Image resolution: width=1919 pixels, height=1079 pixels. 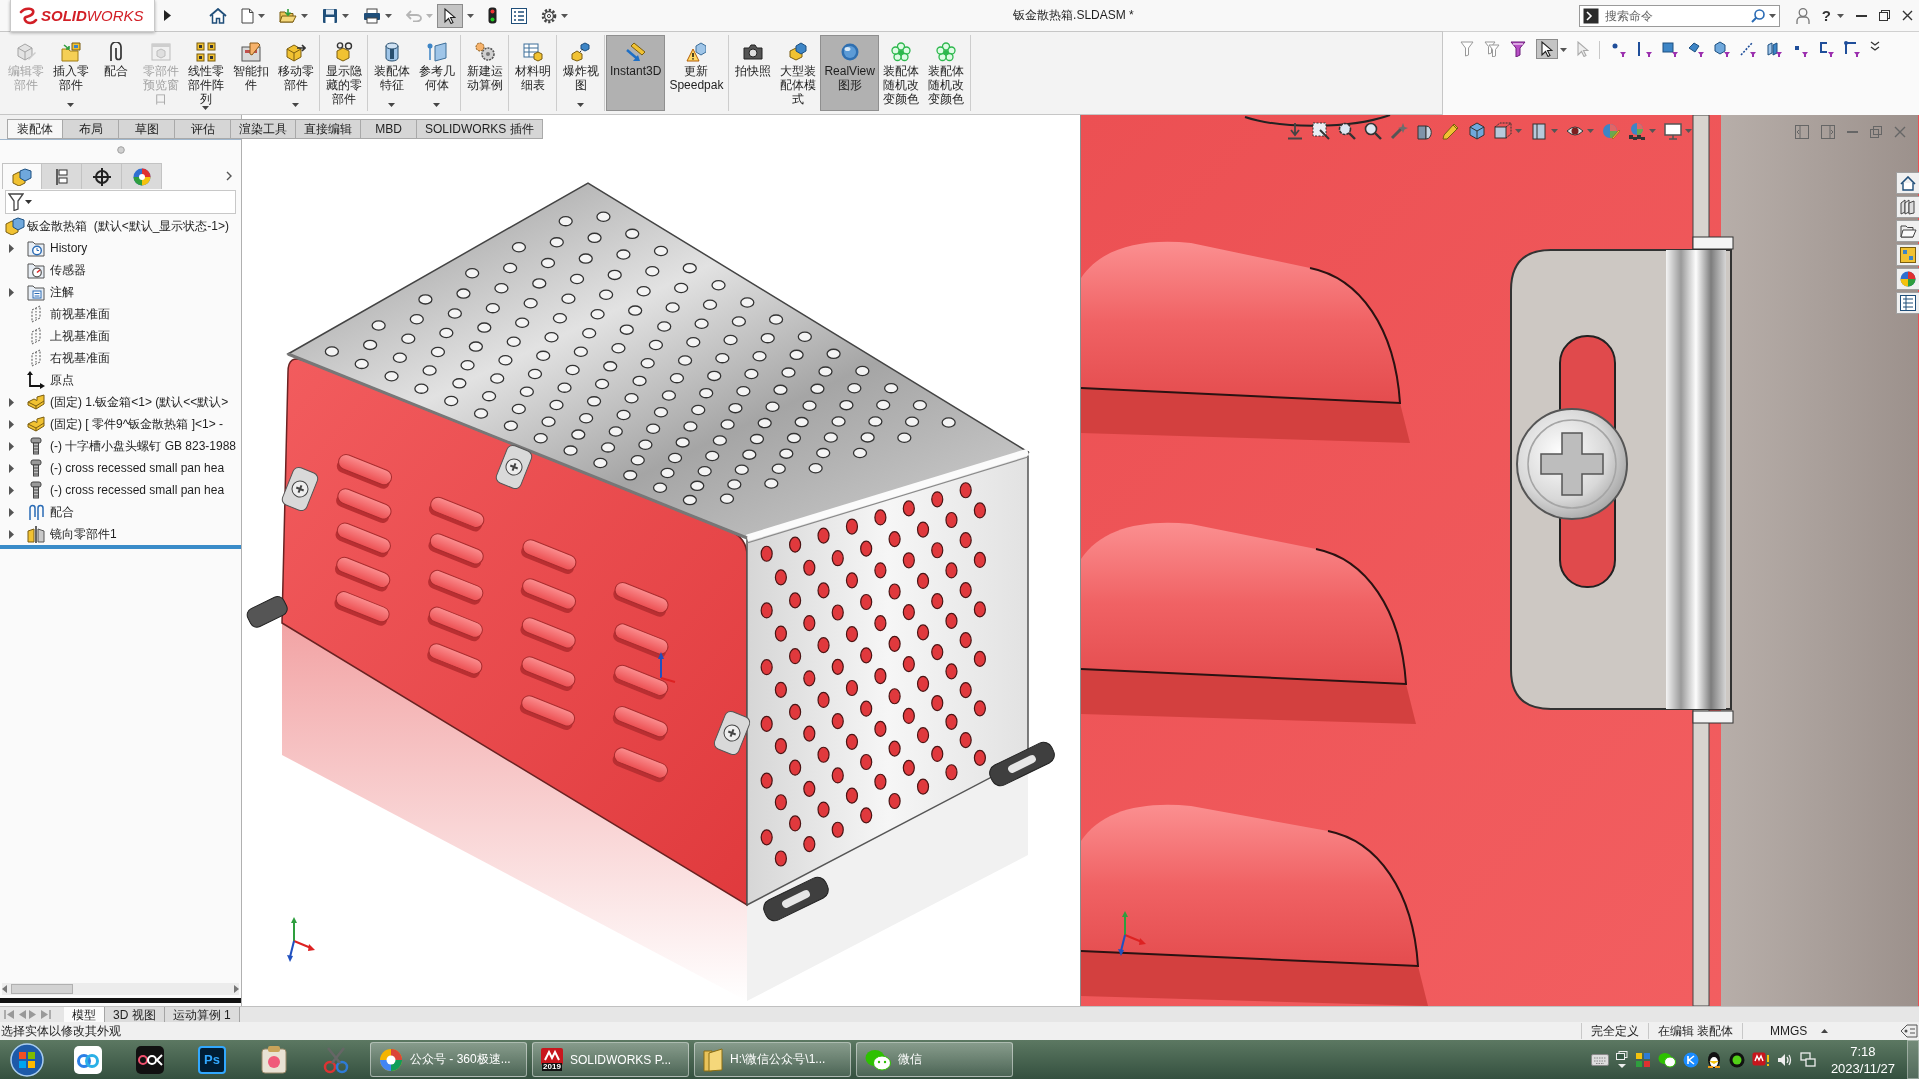 I want to click on ribbon-tab: SOLIDWORKS 插件, so click(x=480, y=129).